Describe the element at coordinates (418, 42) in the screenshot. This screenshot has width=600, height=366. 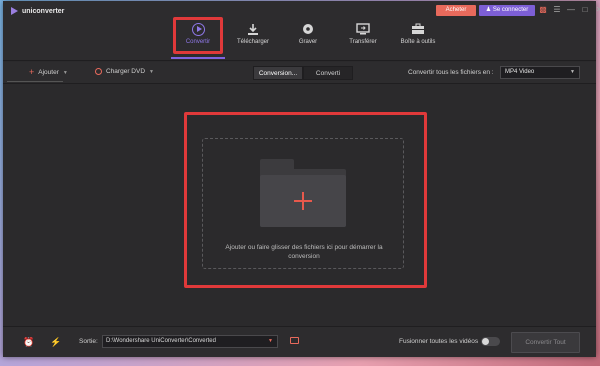
I see `nav-toolbox-label: Boîte à outils` at that location.